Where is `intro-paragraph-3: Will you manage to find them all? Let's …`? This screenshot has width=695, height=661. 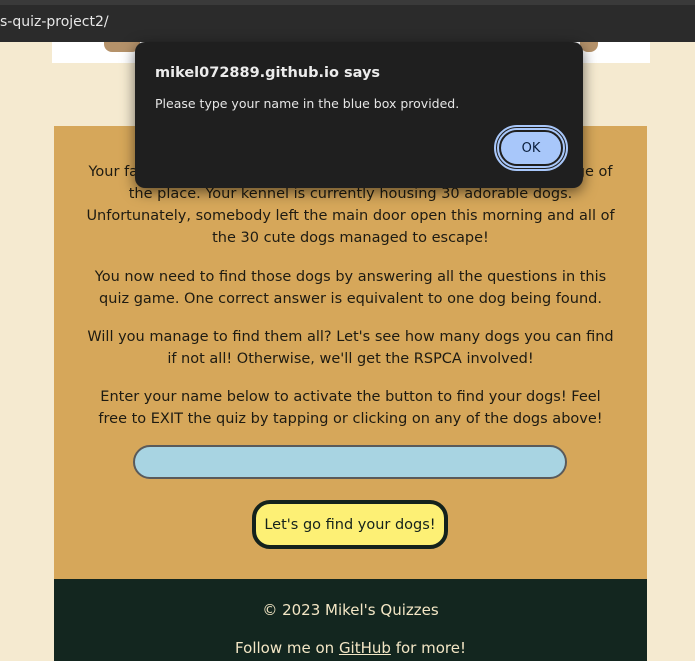 intro-paragraph-3: Will you manage to find them all? Let's … is located at coordinates (350, 348).